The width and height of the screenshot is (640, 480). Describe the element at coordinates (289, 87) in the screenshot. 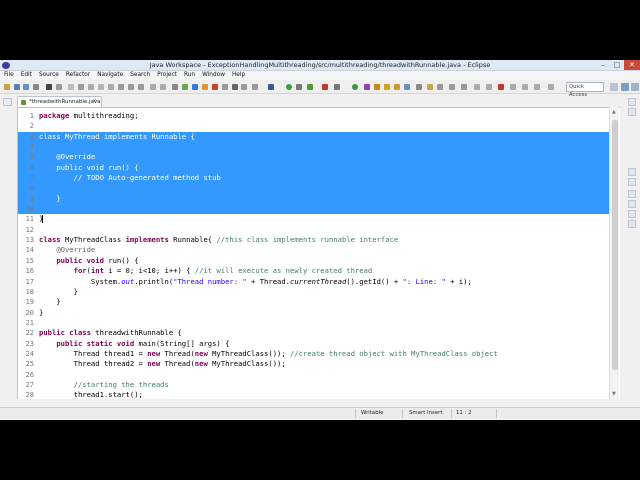

I see `run-icon` at that location.